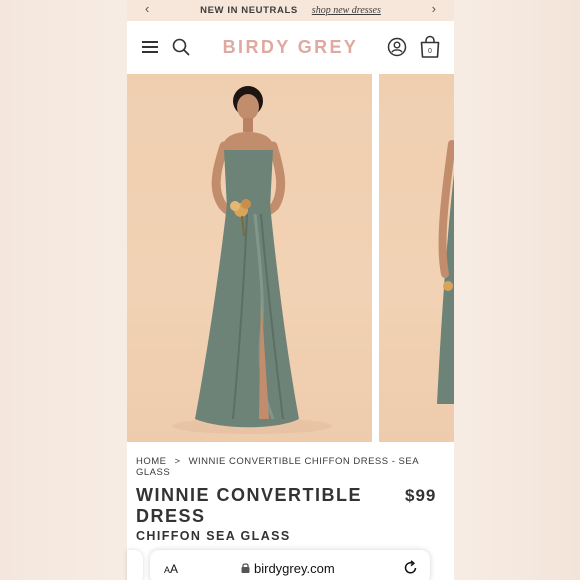 This screenshot has height=580, width=580. I want to click on promo-banner: ‹ NEW IN NEUTRALS shop new dresses ›, so click(290, 10).